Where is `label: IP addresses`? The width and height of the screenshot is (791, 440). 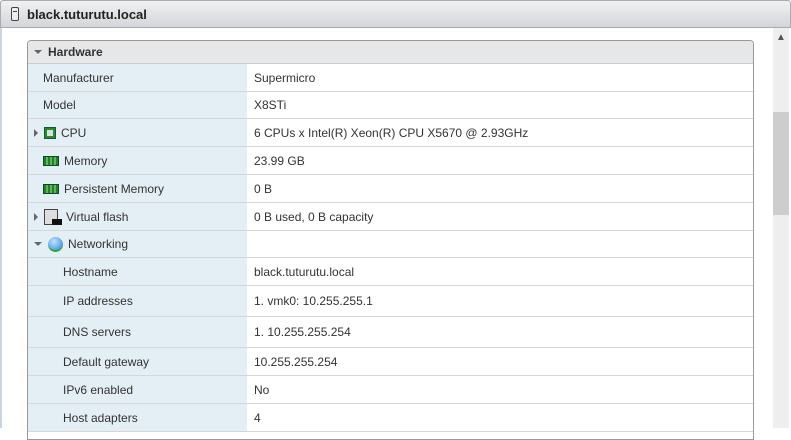 label: IP addresses is located at coordinates (98, 301).